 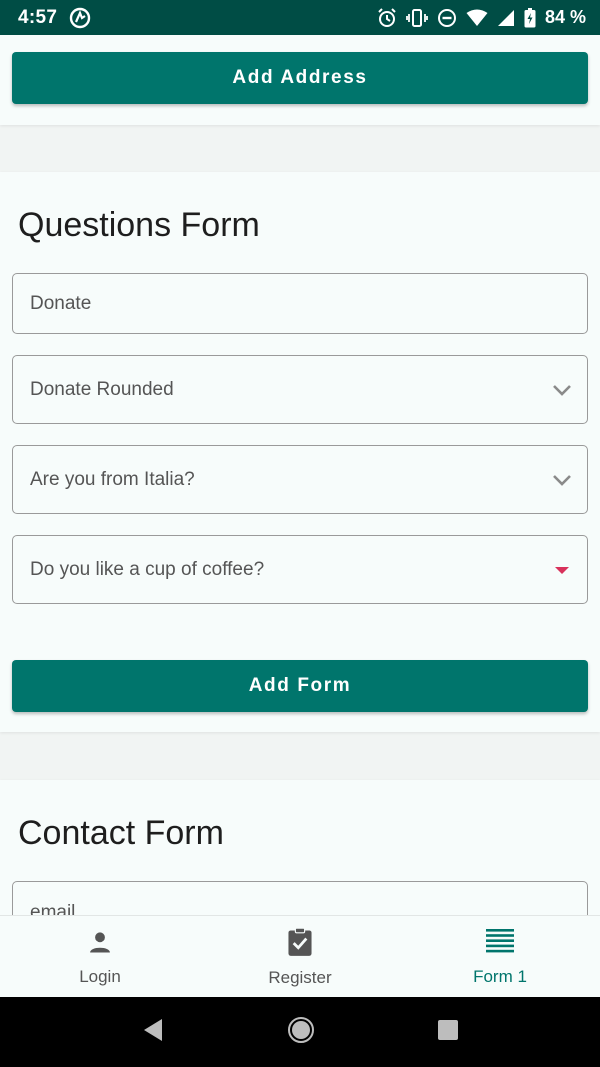 What do you see at coordinates (417, 18) in the screenshot?
I see `vibrate-icon` at bounding box center [417, 18].